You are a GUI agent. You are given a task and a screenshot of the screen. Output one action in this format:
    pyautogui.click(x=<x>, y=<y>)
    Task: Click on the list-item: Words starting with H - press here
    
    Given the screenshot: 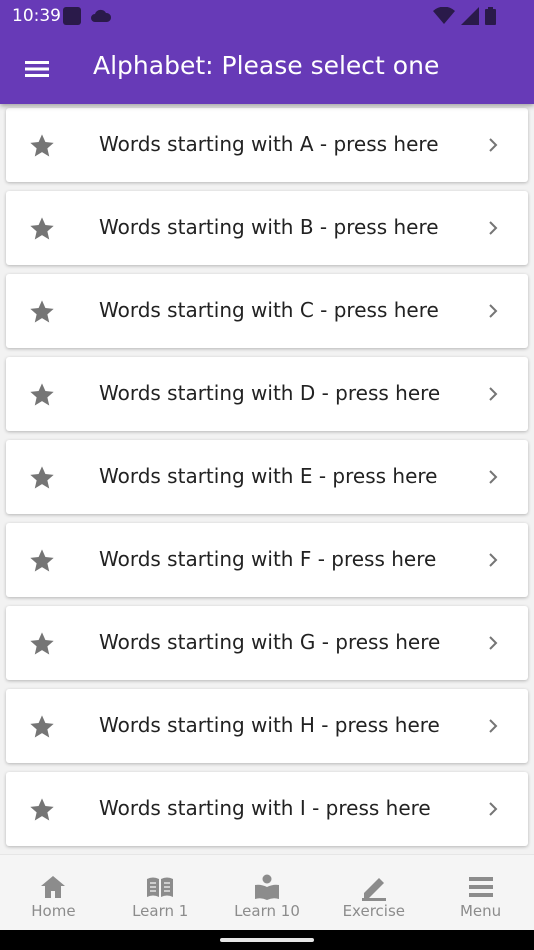 What is the action you would take?
    pyautogui.click(x=267, y=726)
    